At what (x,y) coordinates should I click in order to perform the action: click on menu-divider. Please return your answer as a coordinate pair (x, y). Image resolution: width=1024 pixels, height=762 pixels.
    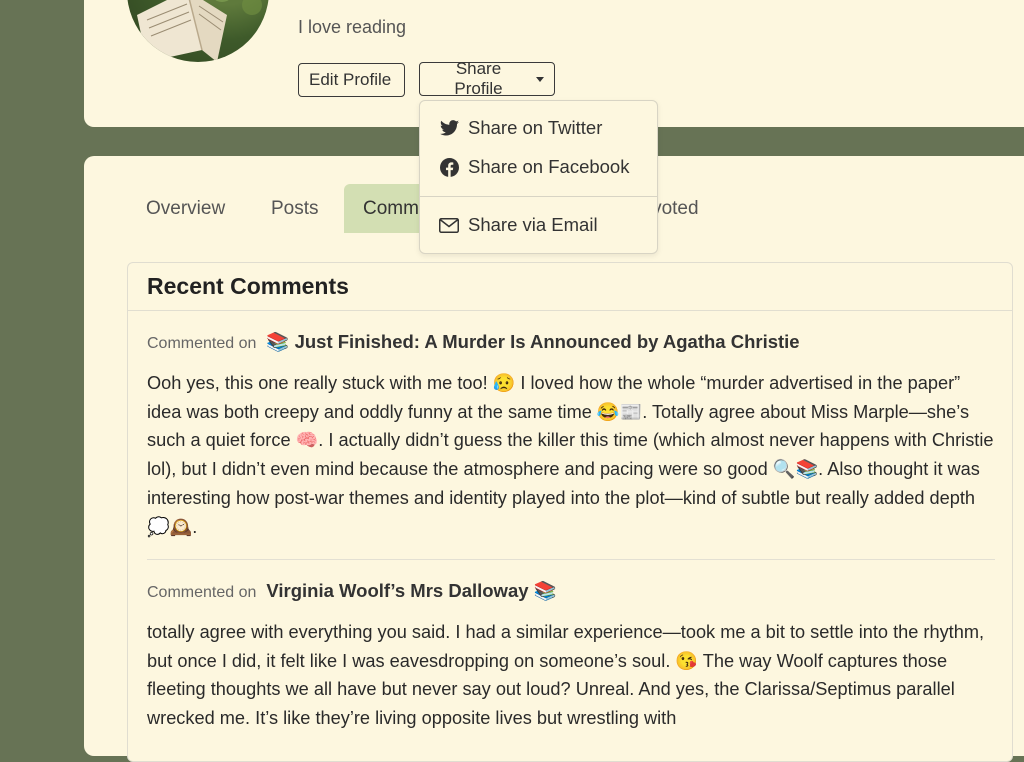
    Looking at the image, I should click on (538, 196).